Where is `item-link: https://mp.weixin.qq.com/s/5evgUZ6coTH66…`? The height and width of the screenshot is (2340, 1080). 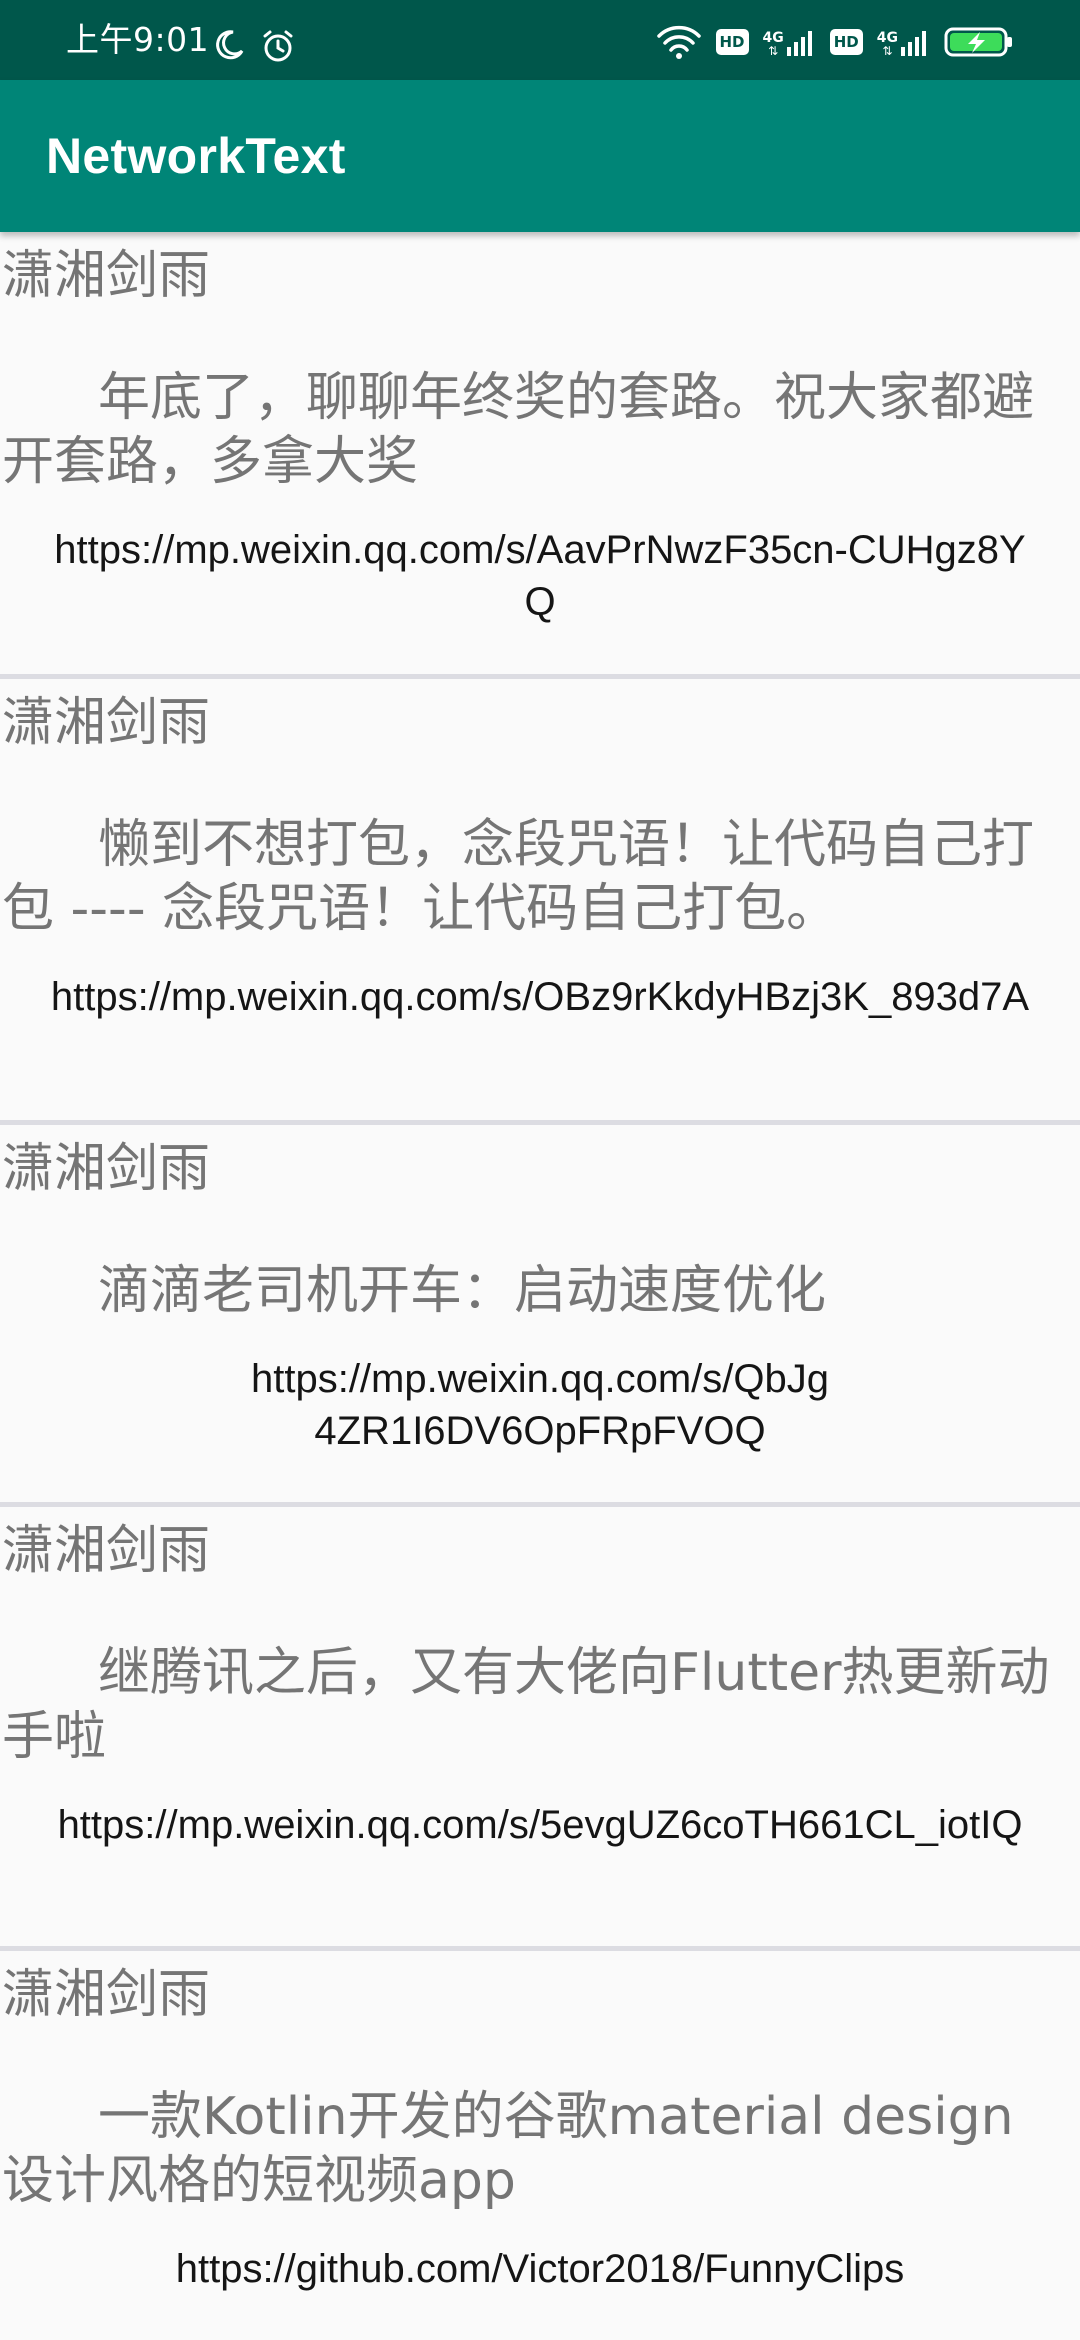 item-link: https://mp.weixin.qq.com/s/5evgUZ6coTH66… is located at coordinates (540, 1825).